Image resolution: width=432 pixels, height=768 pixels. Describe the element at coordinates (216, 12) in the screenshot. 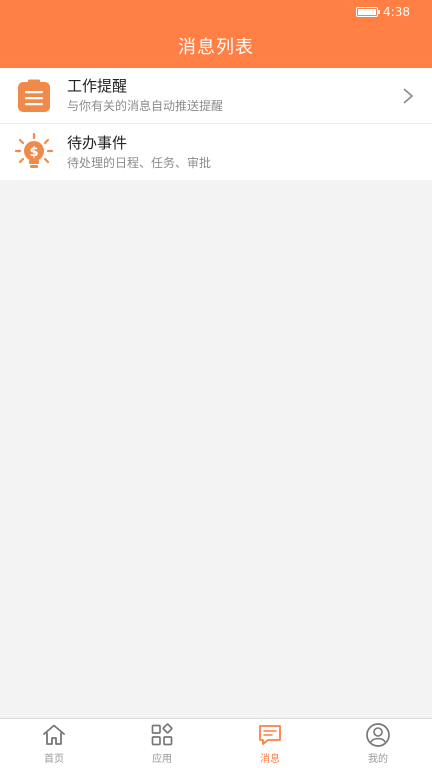

I see `status-bar: 4:38` at that location.